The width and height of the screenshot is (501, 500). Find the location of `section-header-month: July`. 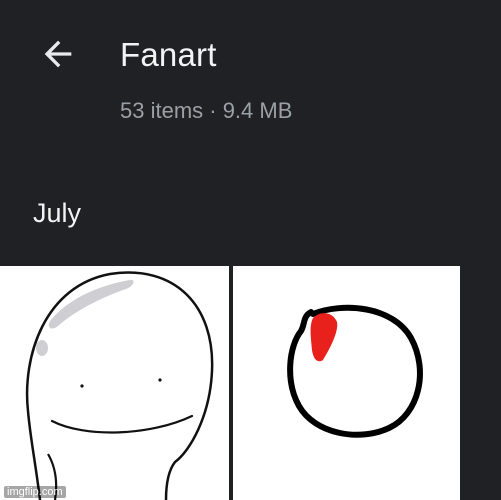

section-header-month: July is located at coordinates (57, 213).